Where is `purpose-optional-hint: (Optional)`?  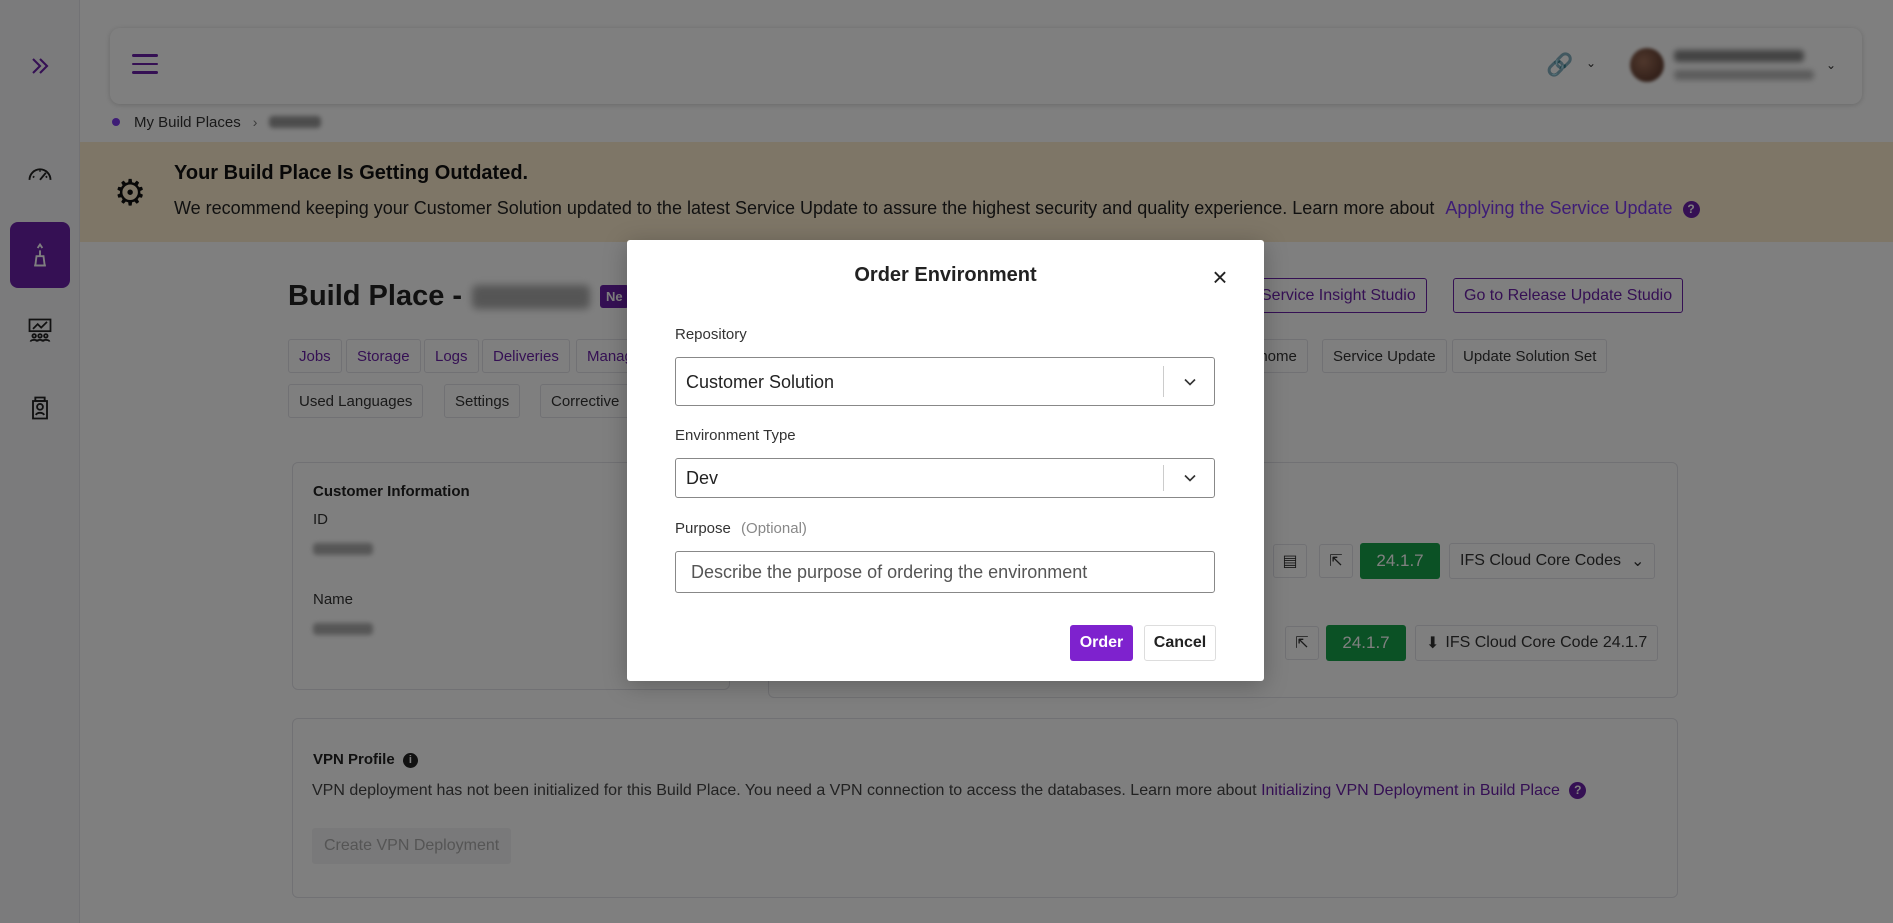
purpose-optional-hint: (Optional) is located at coordinates (774, 528).